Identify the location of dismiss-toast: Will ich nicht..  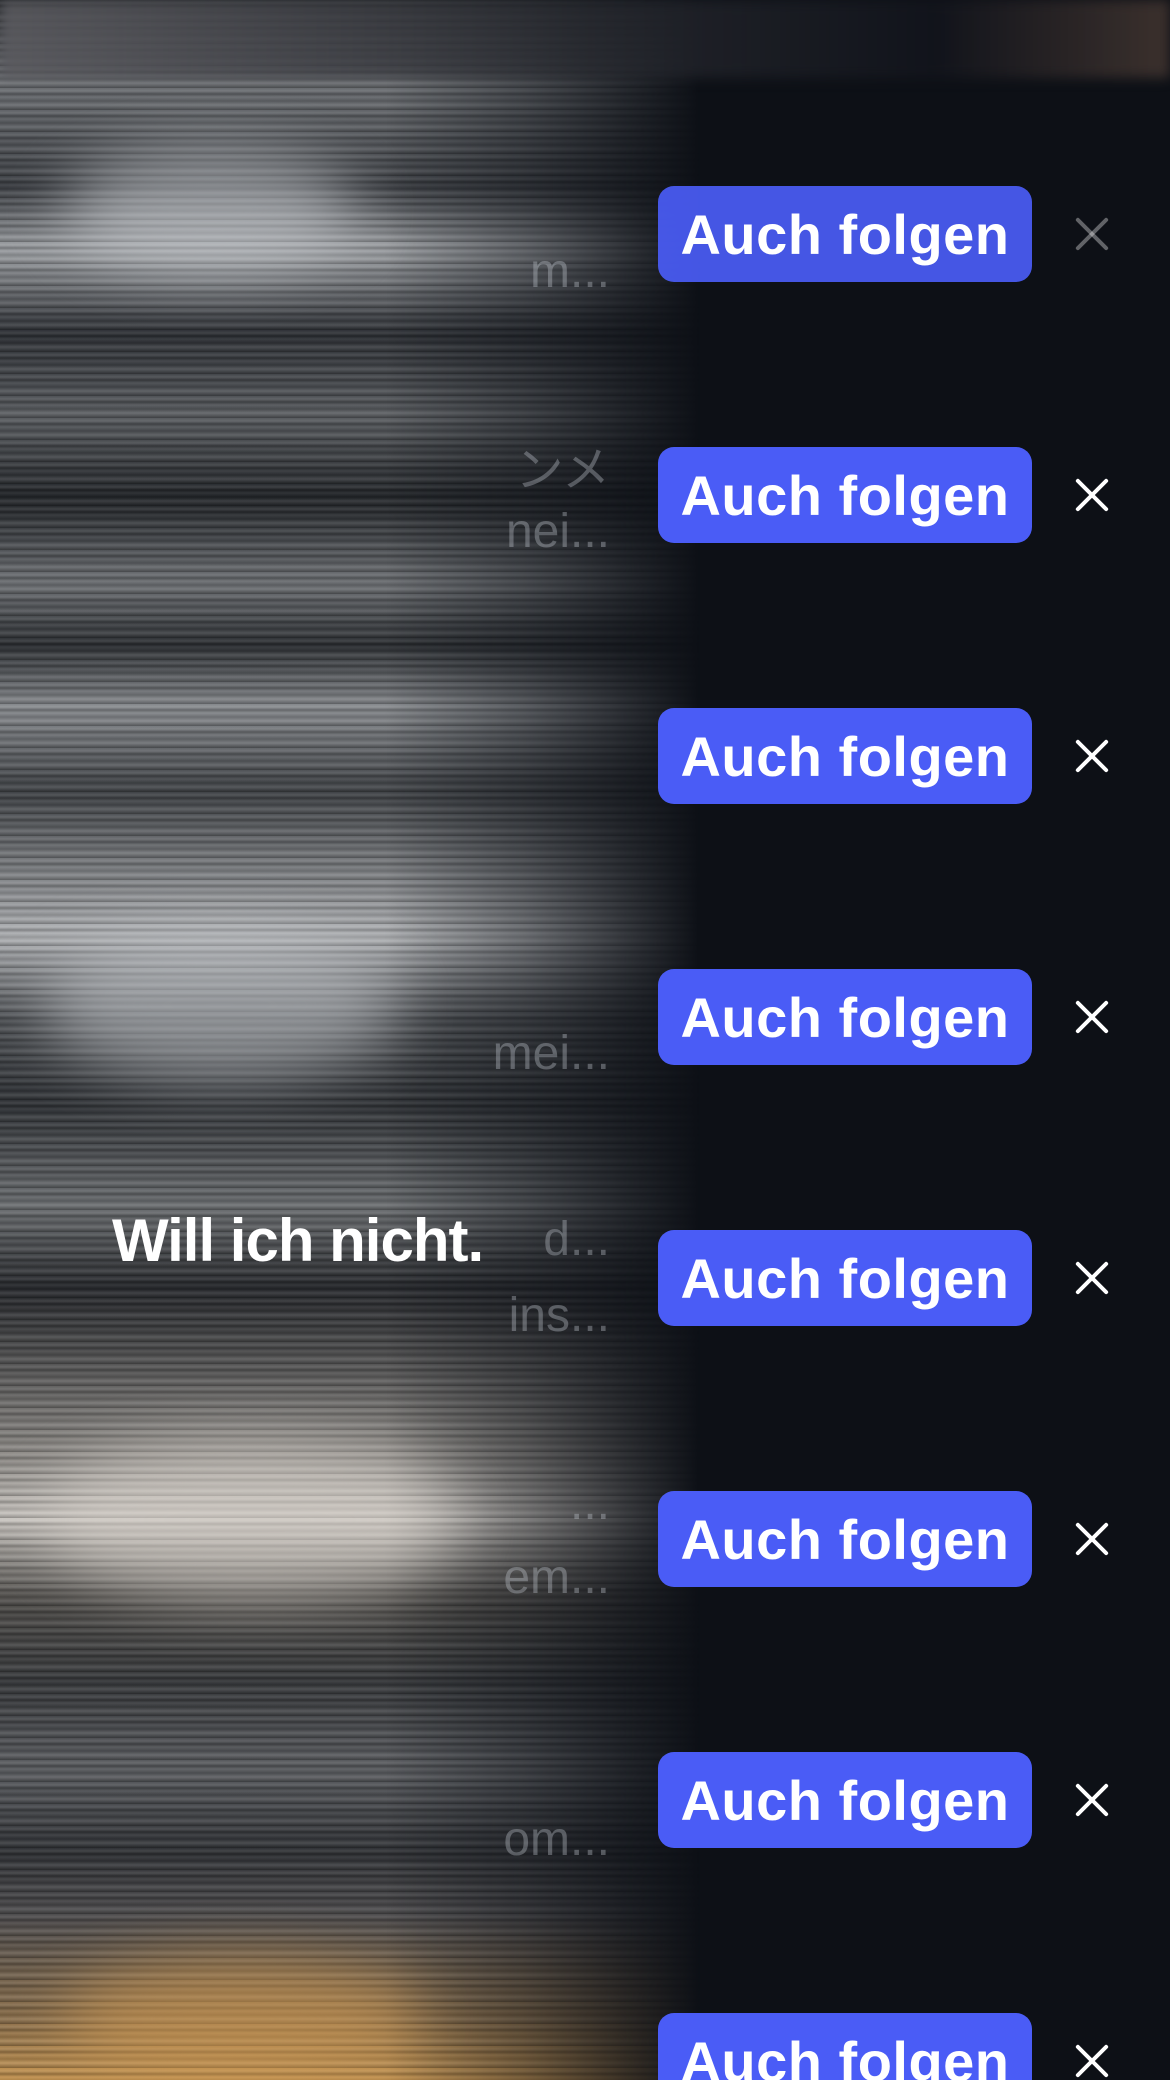
(298, 1240).